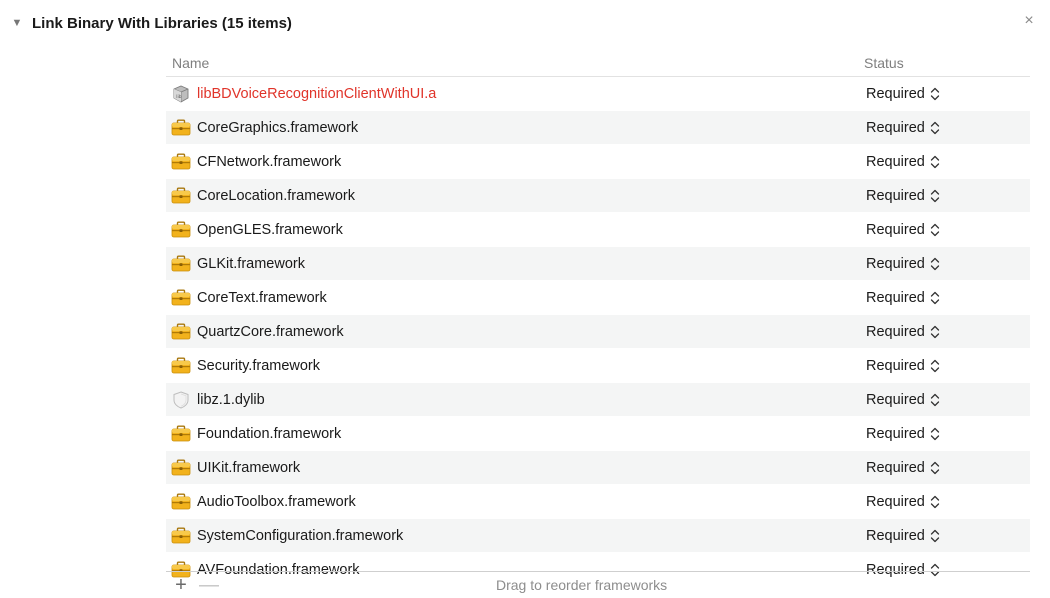 This screenshot has width=1050, height=598. I want to click on name-cell: CFNetwork.framework, so click(516, 162).